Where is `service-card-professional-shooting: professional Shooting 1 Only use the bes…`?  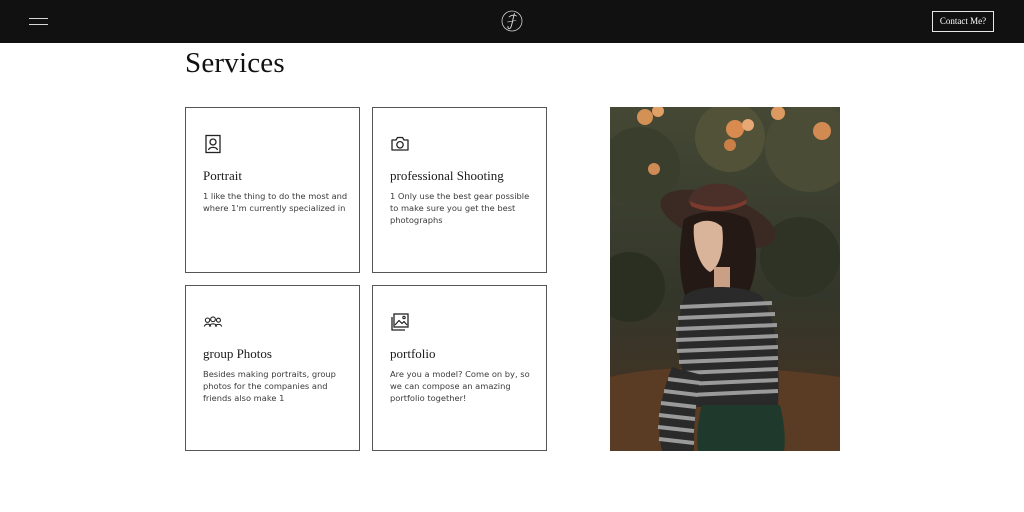 service-card-professional-shooting: professional Shooting 1 Only use the bes… is located at coordinates (459, 190).